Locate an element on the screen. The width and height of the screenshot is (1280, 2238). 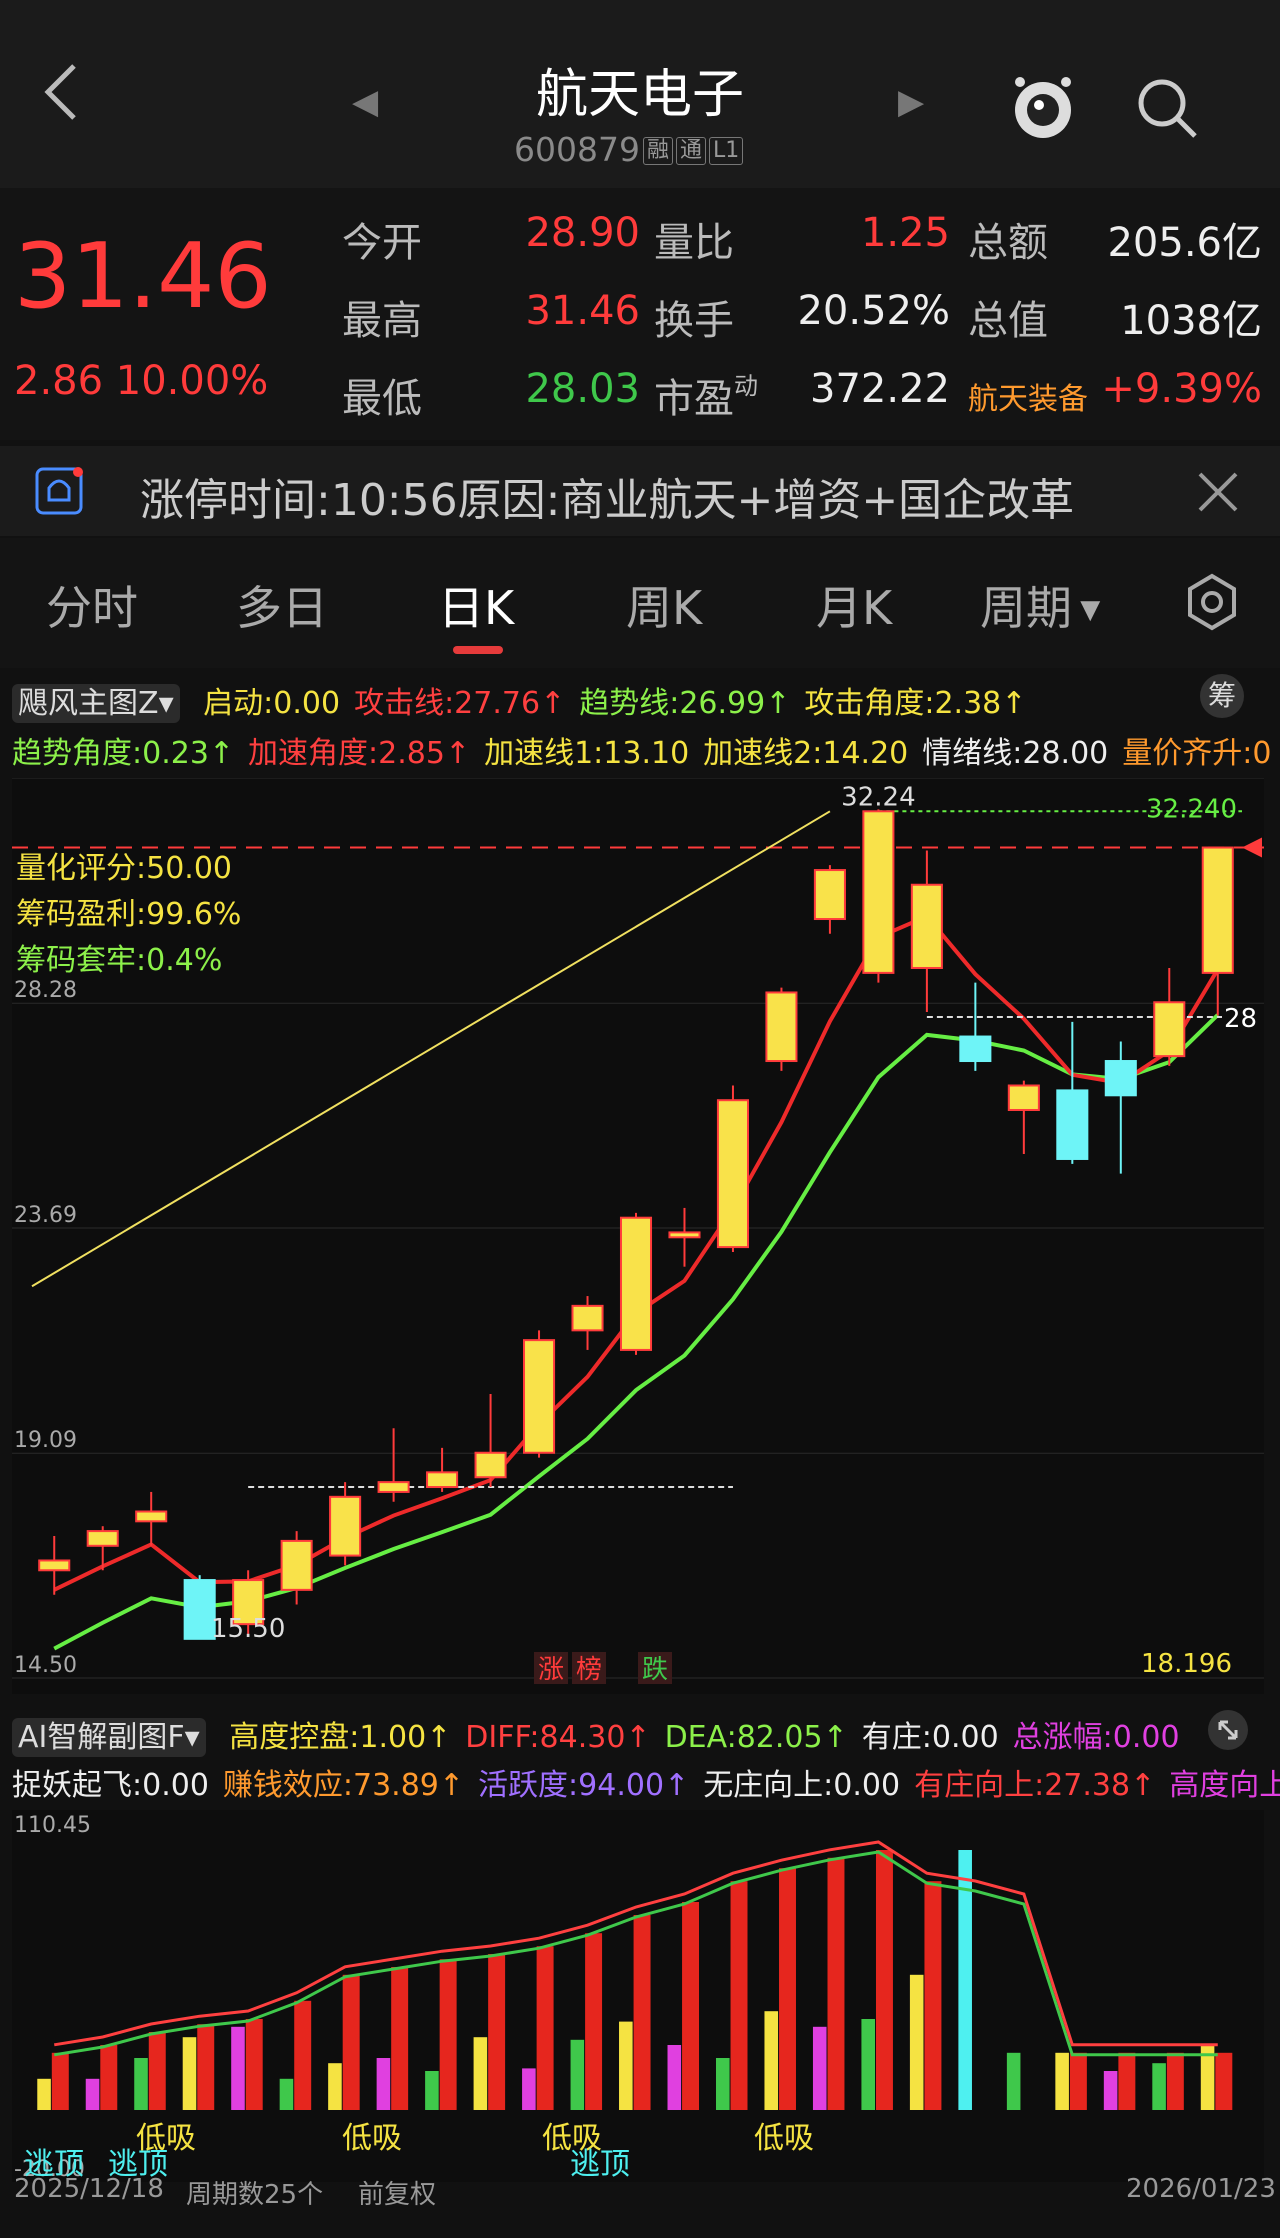
main-indicator-select: 飓风主图Z▾ is located at coordinates (96, 703).